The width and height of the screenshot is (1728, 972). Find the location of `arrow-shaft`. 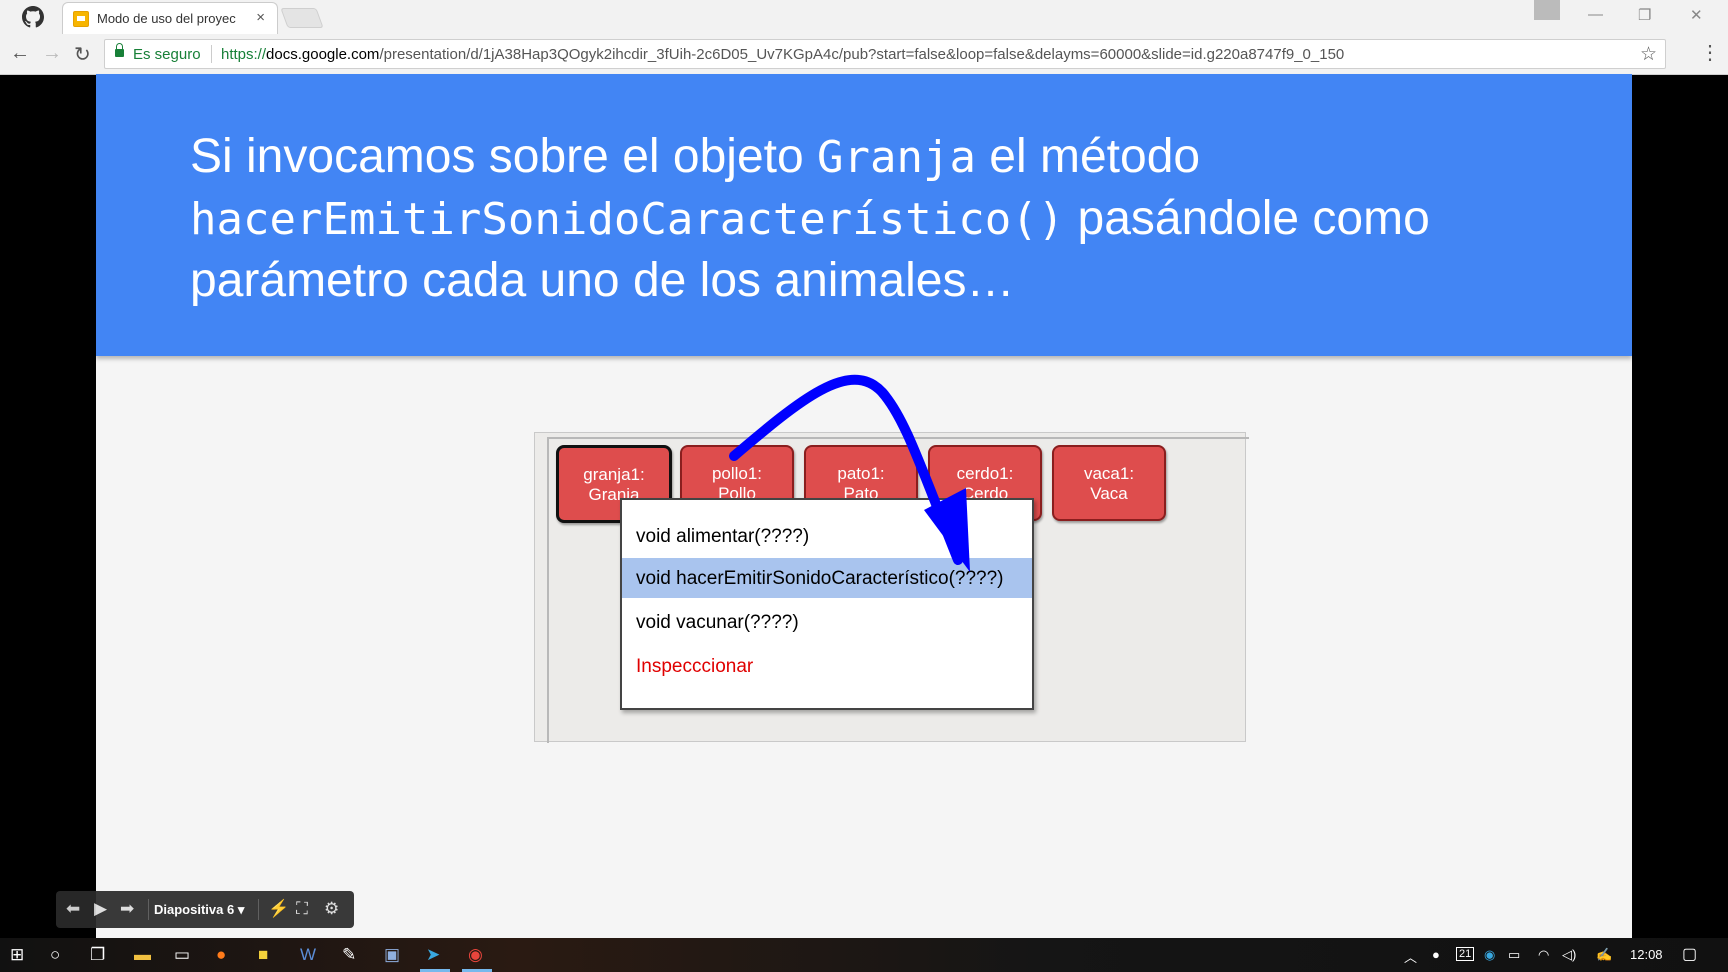

arrow-shaft is located at coordinates (846, 469).